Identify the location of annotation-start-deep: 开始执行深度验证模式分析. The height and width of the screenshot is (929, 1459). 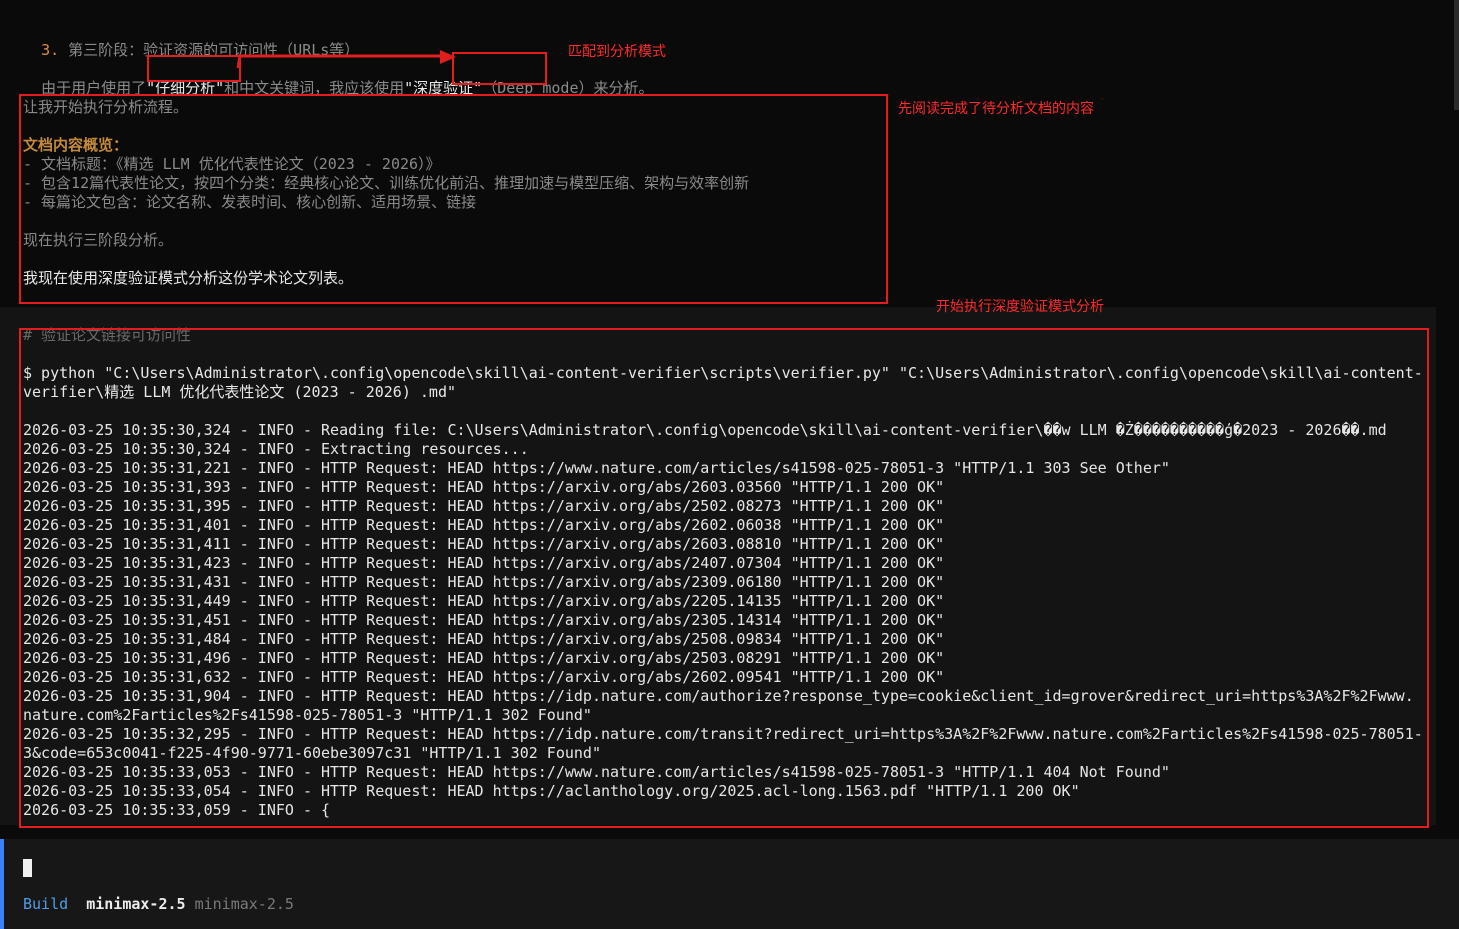
(1020, 307).